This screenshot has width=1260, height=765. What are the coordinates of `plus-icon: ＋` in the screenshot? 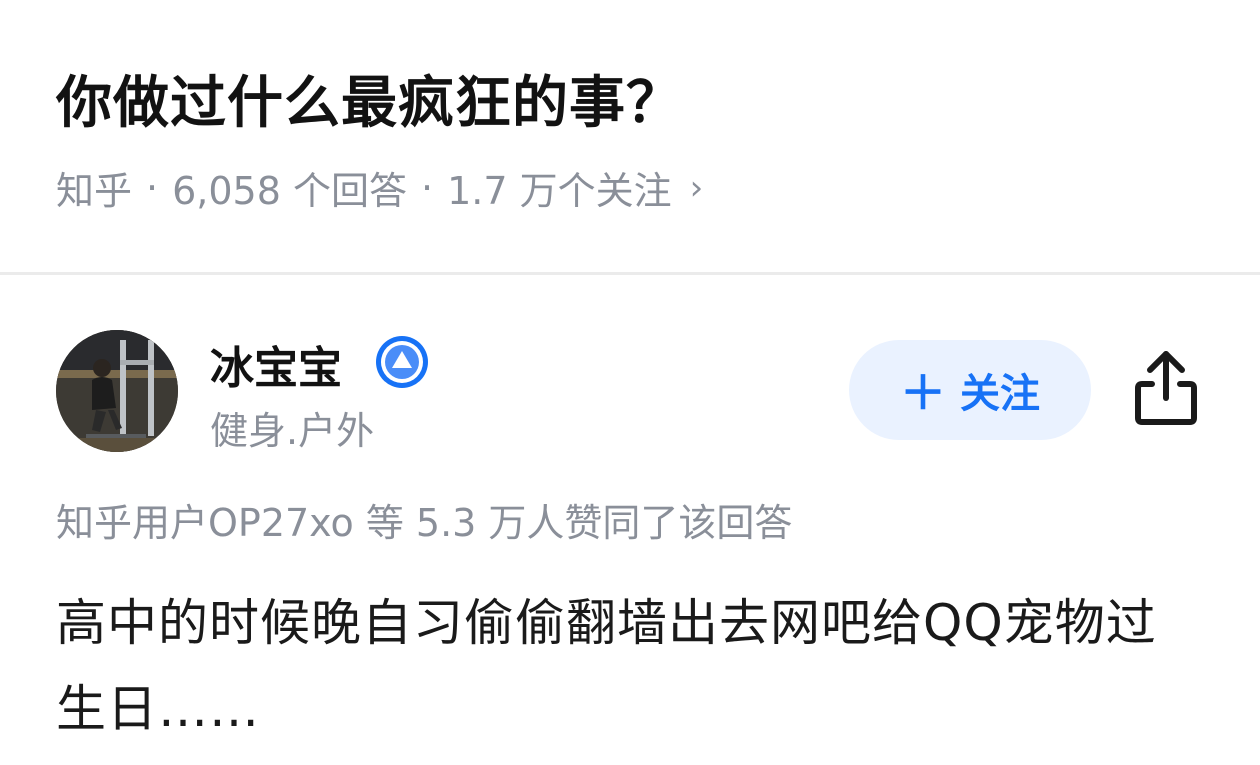 It's located at (923, 393).